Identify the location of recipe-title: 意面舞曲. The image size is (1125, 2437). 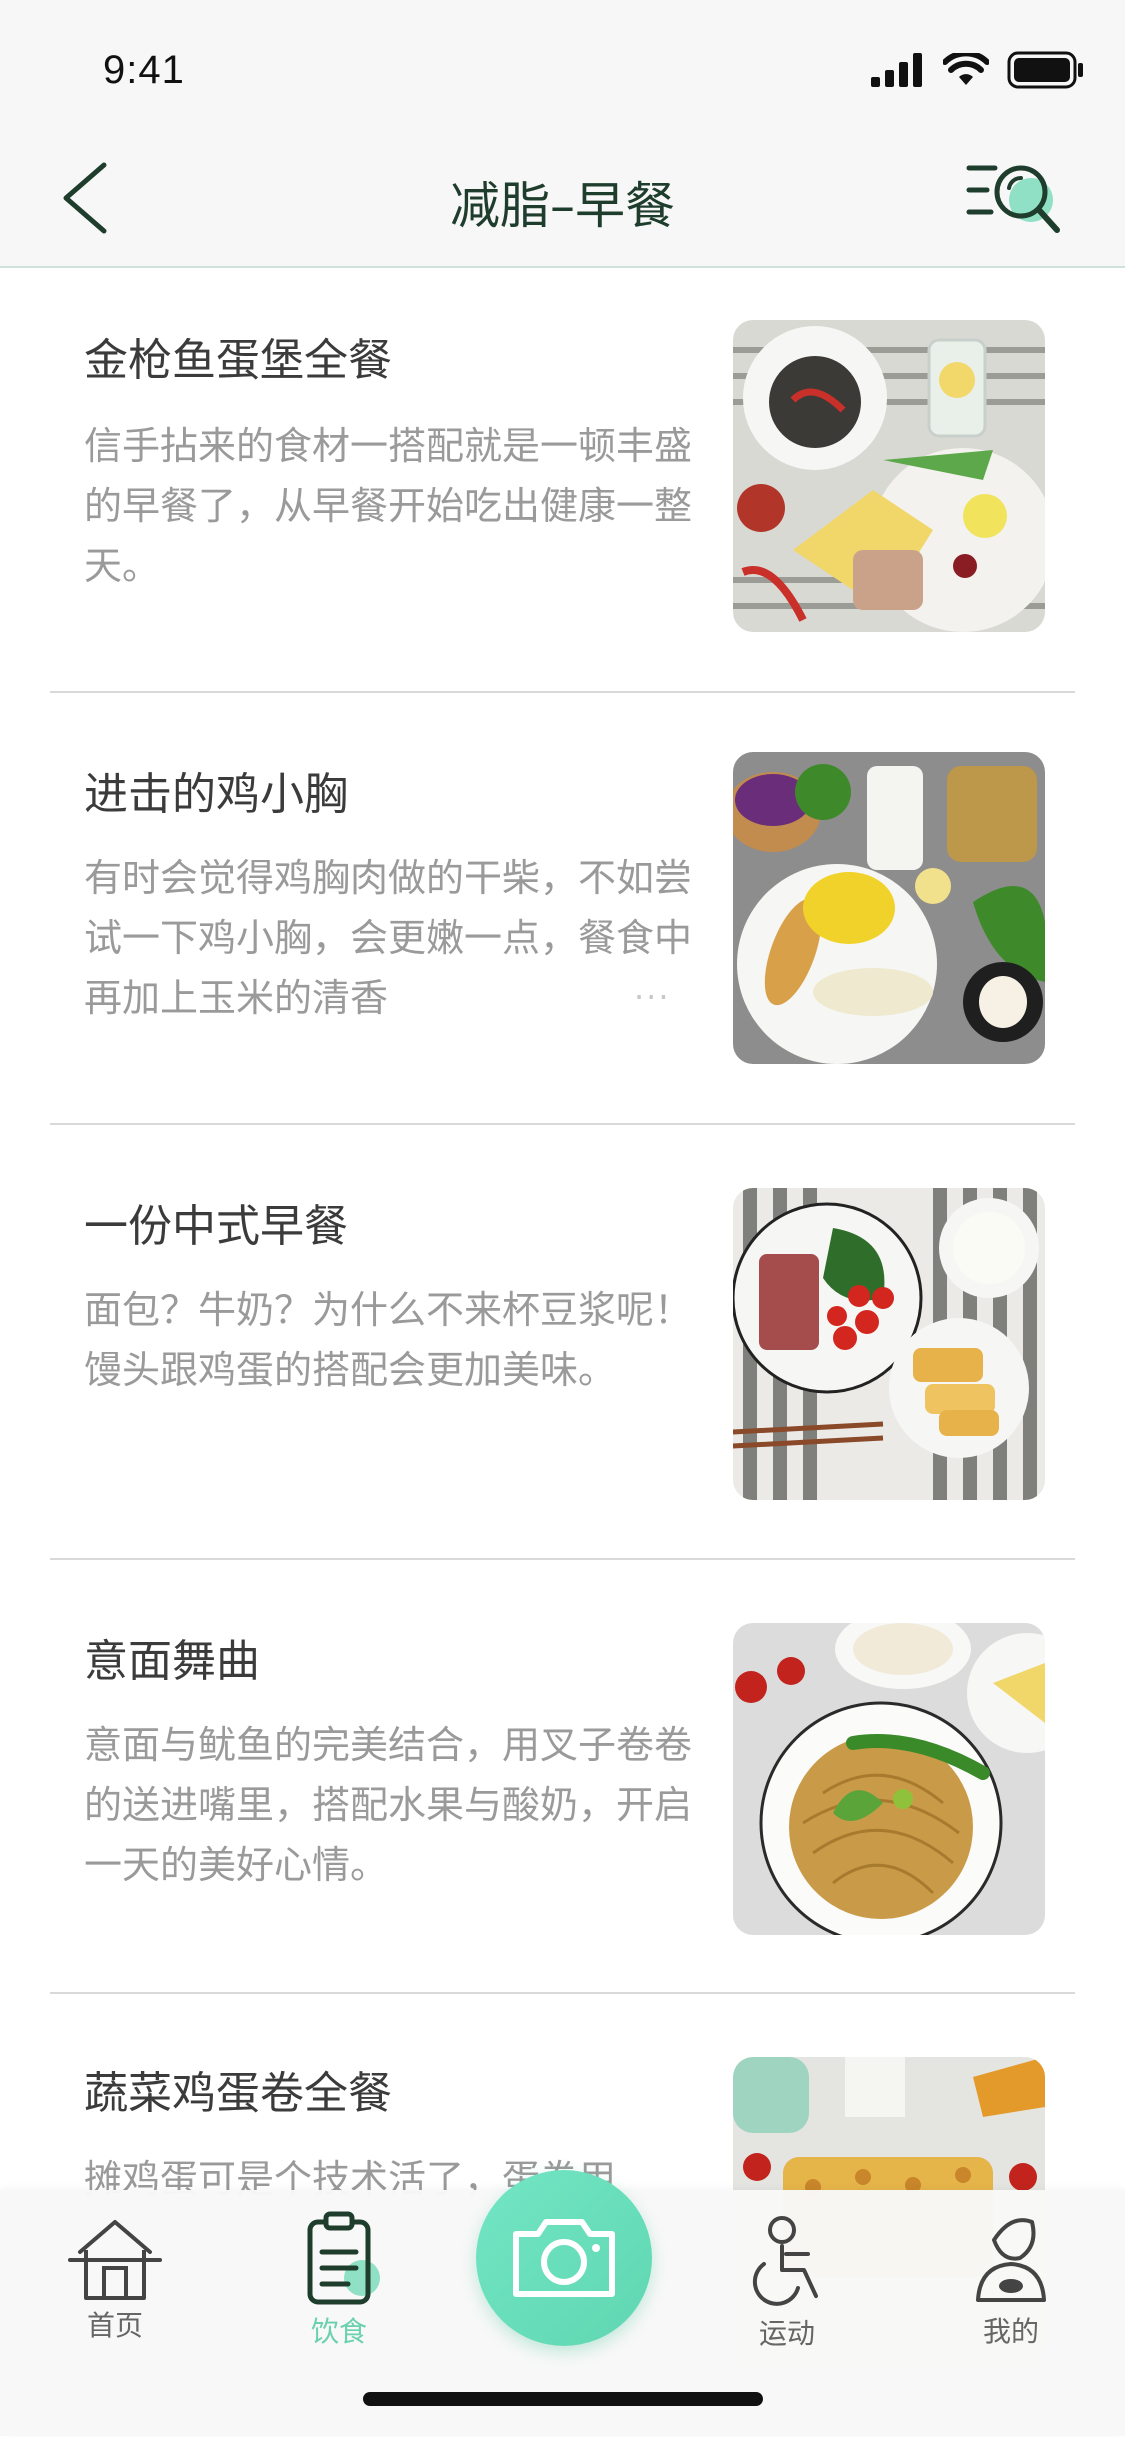
(172, 1661).